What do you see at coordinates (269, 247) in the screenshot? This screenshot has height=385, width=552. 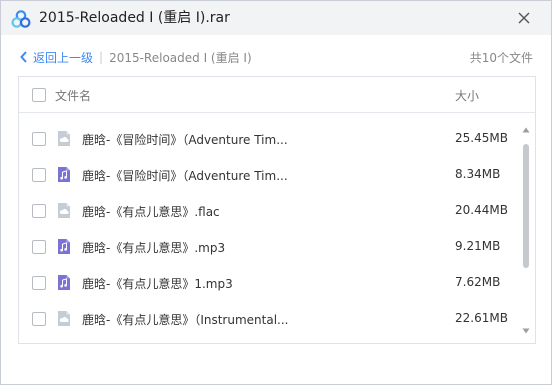 I see `file-row: 鹿晗-《有点儿意思》.mp3 9.21MB` at bounding box center [269, 247].